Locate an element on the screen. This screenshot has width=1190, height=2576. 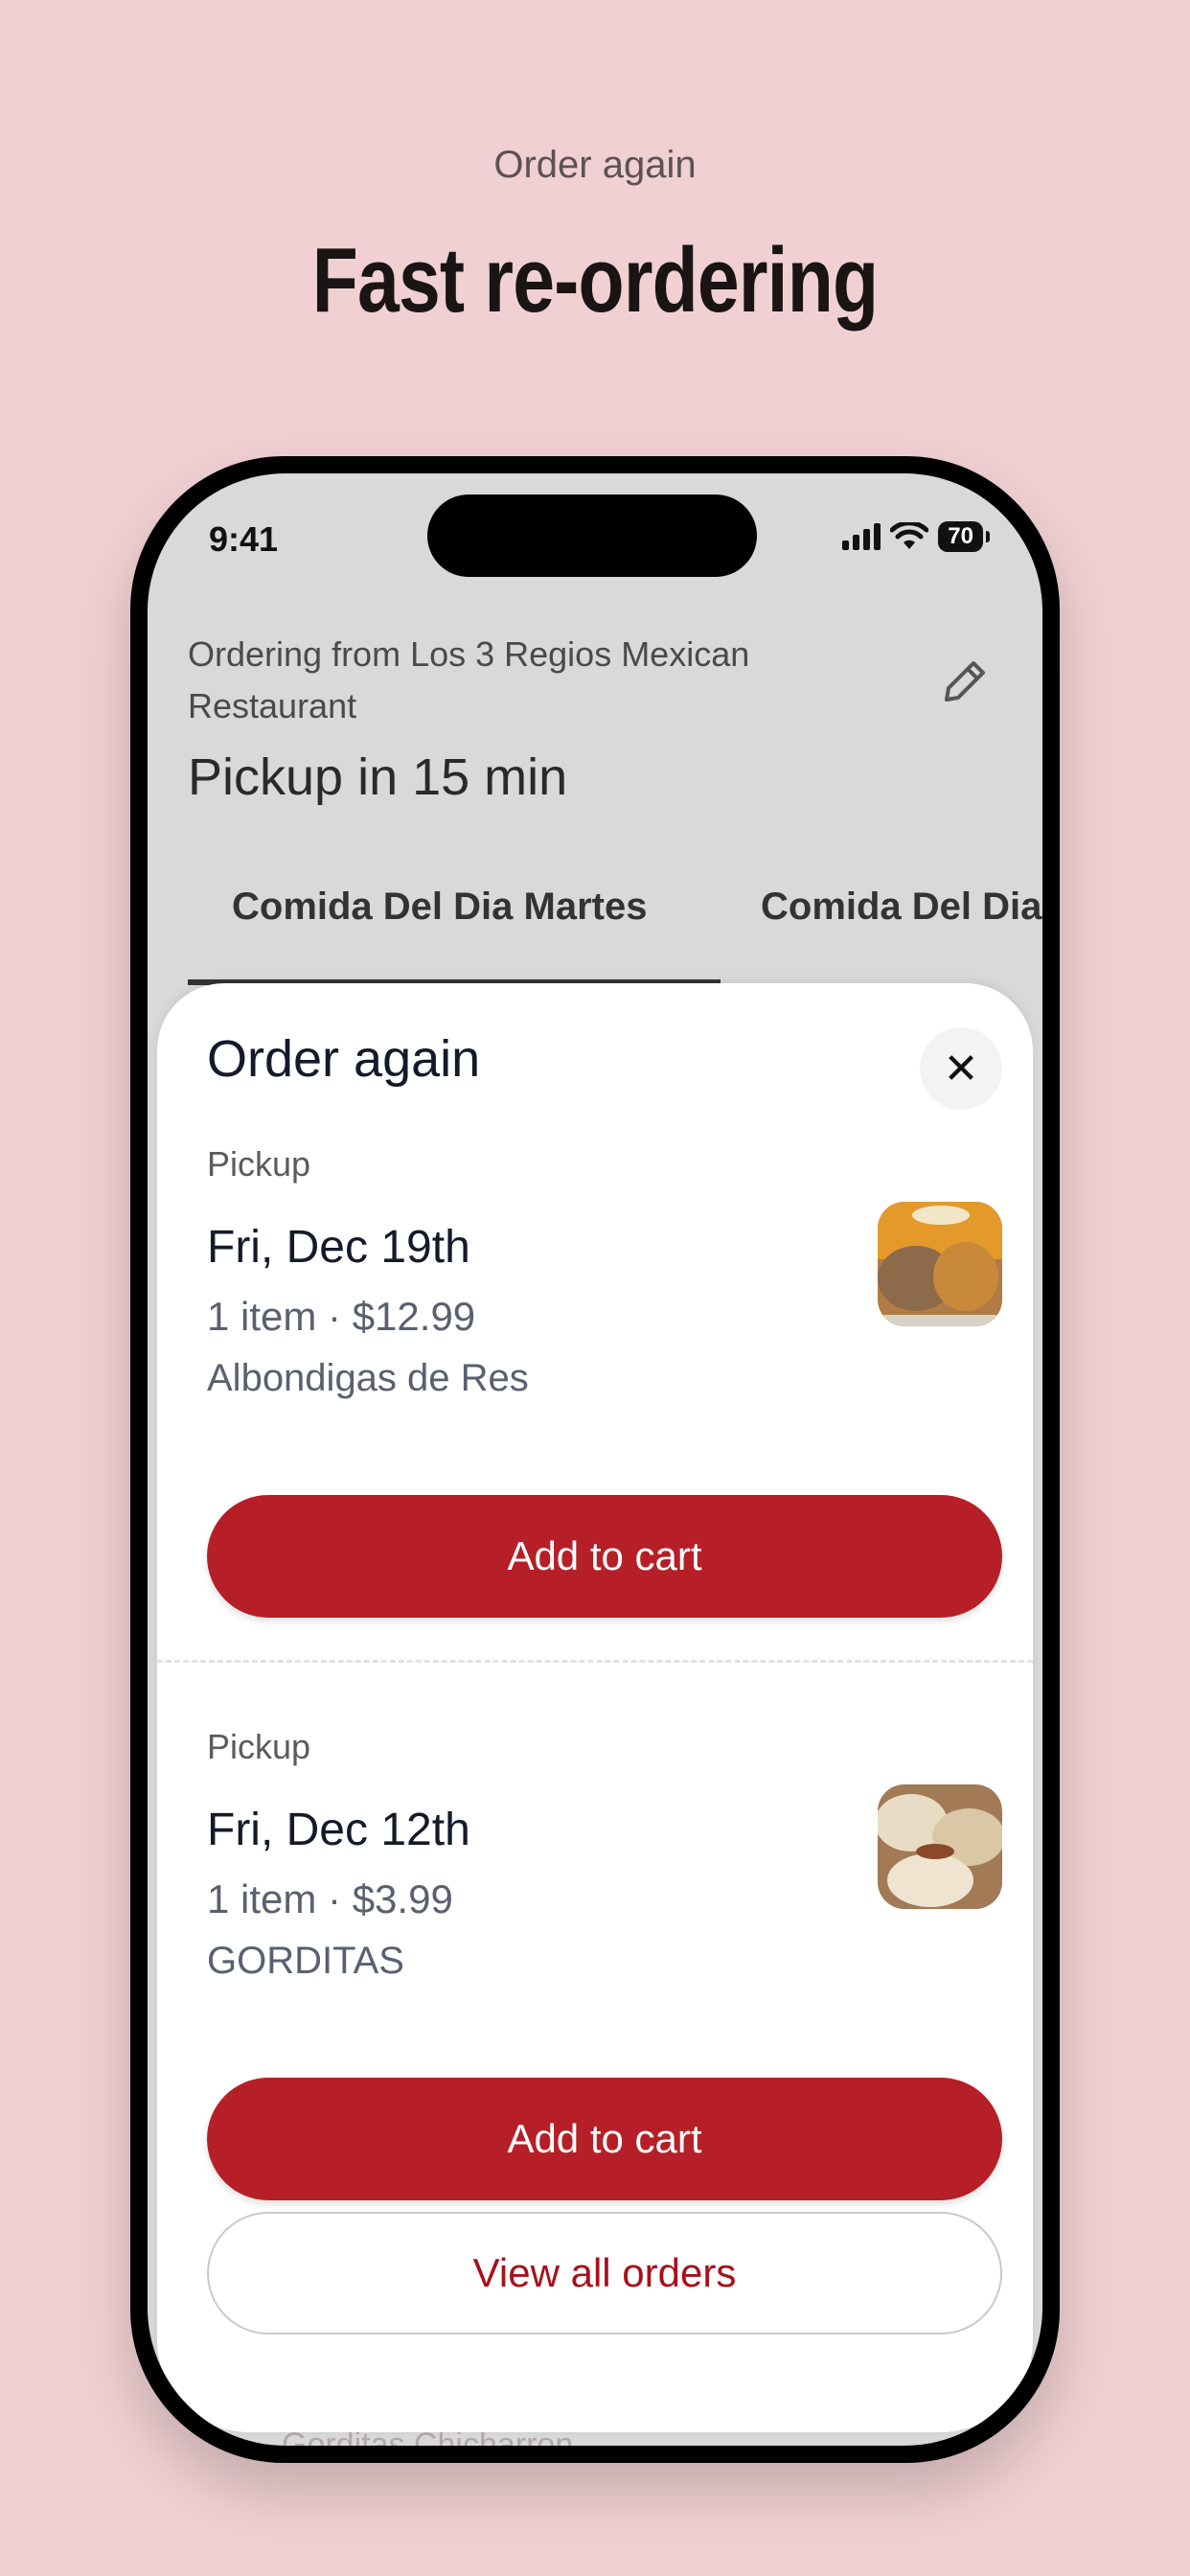
order-item-name: Albondigas de Res is located at coordinates (368, 1378).